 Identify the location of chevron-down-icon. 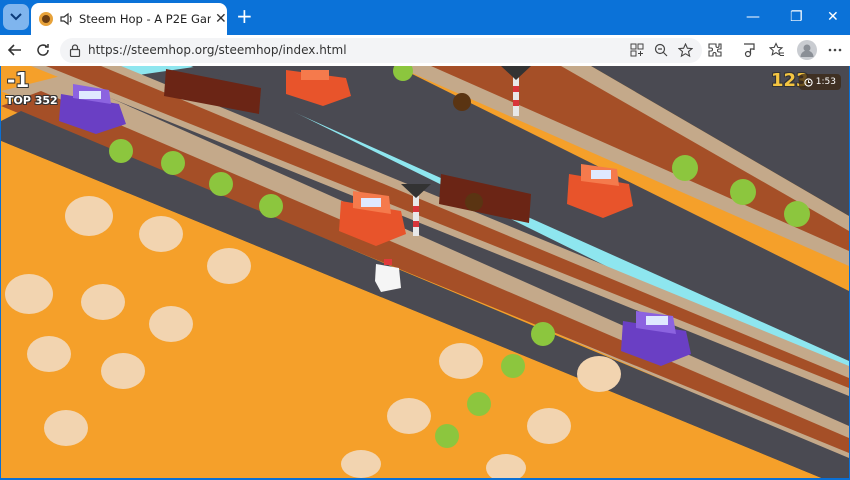
(16, 17).